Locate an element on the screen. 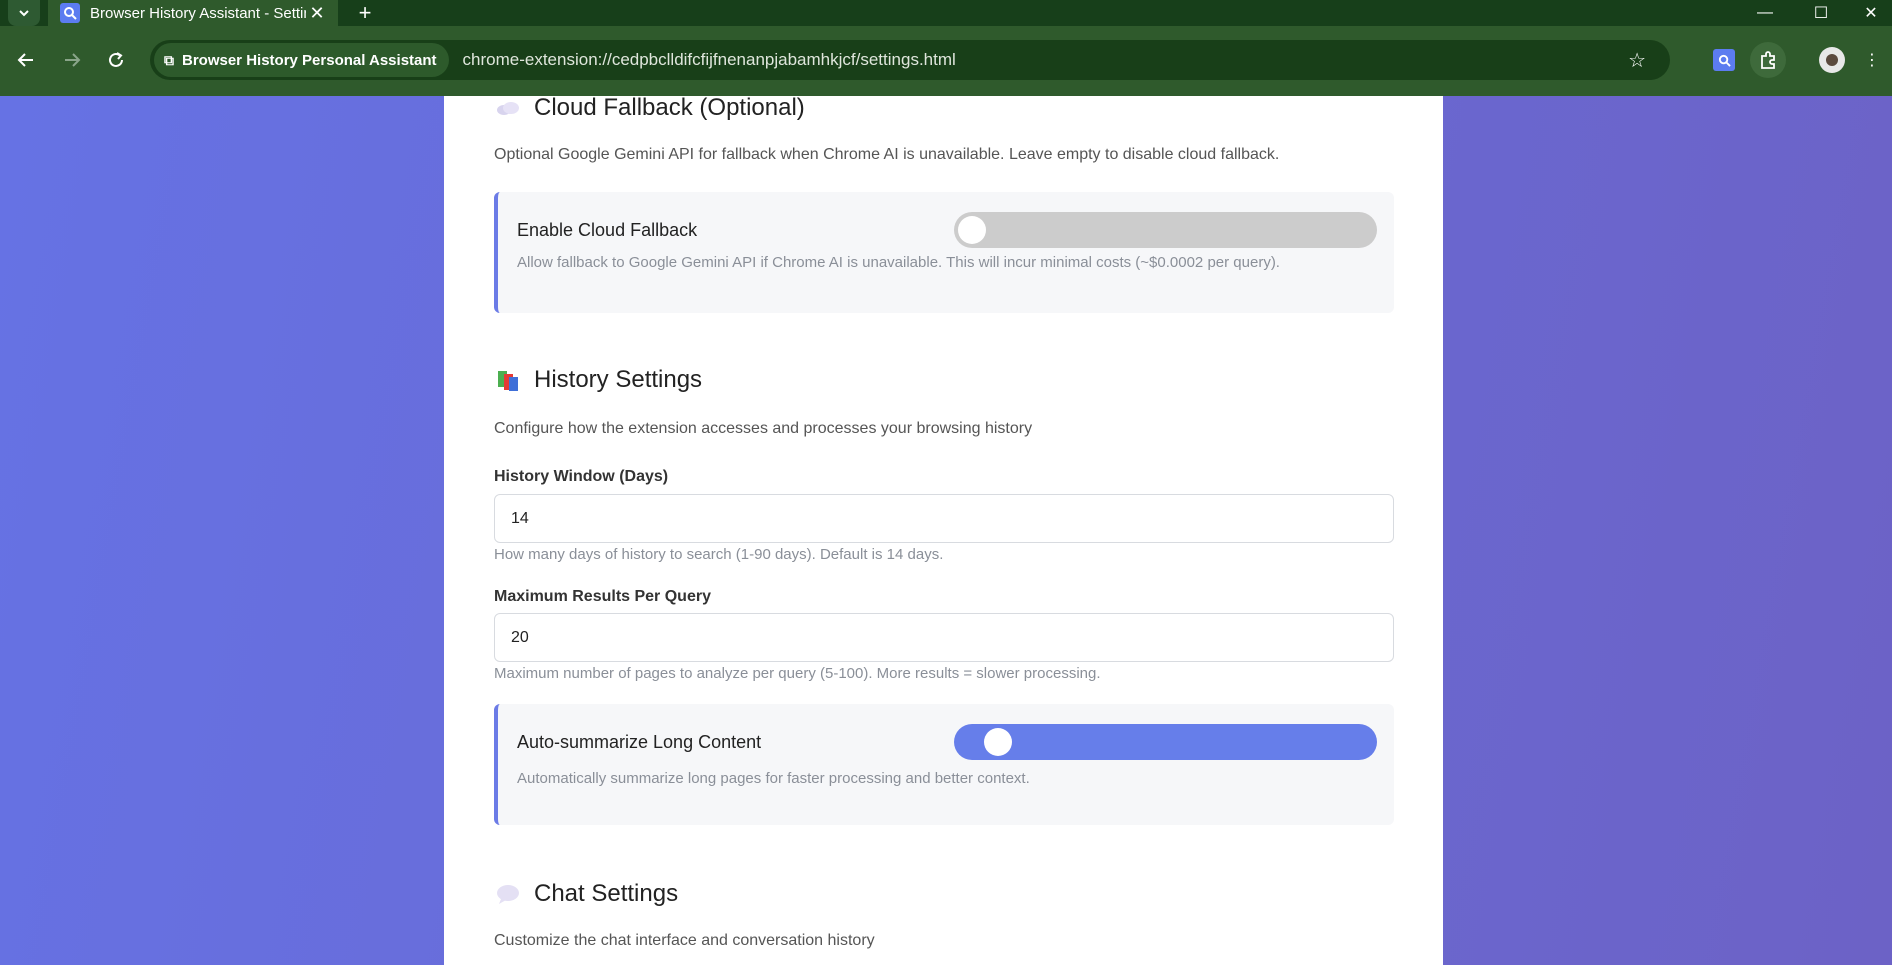 Image resolution: width=1892 pixels, height=965 pixels. back-button is located at coordinates (26, 60).